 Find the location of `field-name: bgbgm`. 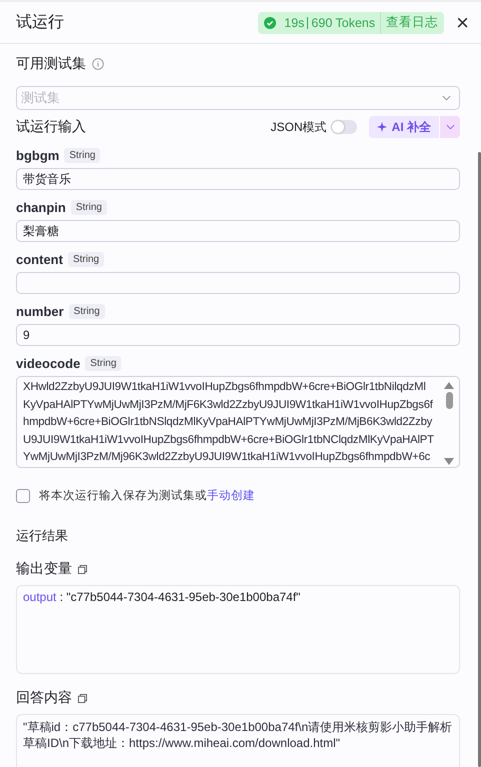

field-name: bgbgm is located at coordinates (38, 155).